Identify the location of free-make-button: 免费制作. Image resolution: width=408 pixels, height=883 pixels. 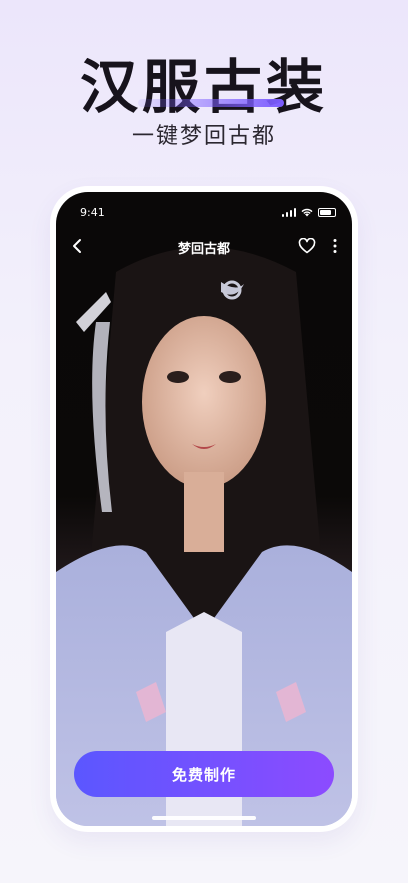
(204, 774).